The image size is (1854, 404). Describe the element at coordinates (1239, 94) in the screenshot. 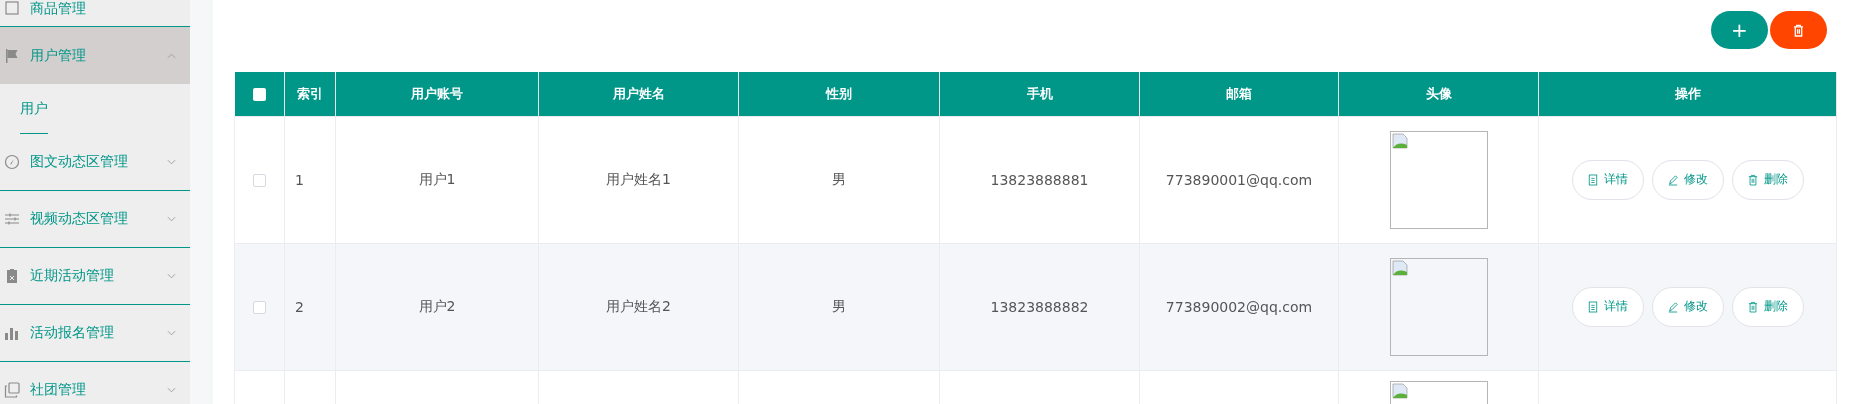

I see `column-header: 邮箱` at that location.